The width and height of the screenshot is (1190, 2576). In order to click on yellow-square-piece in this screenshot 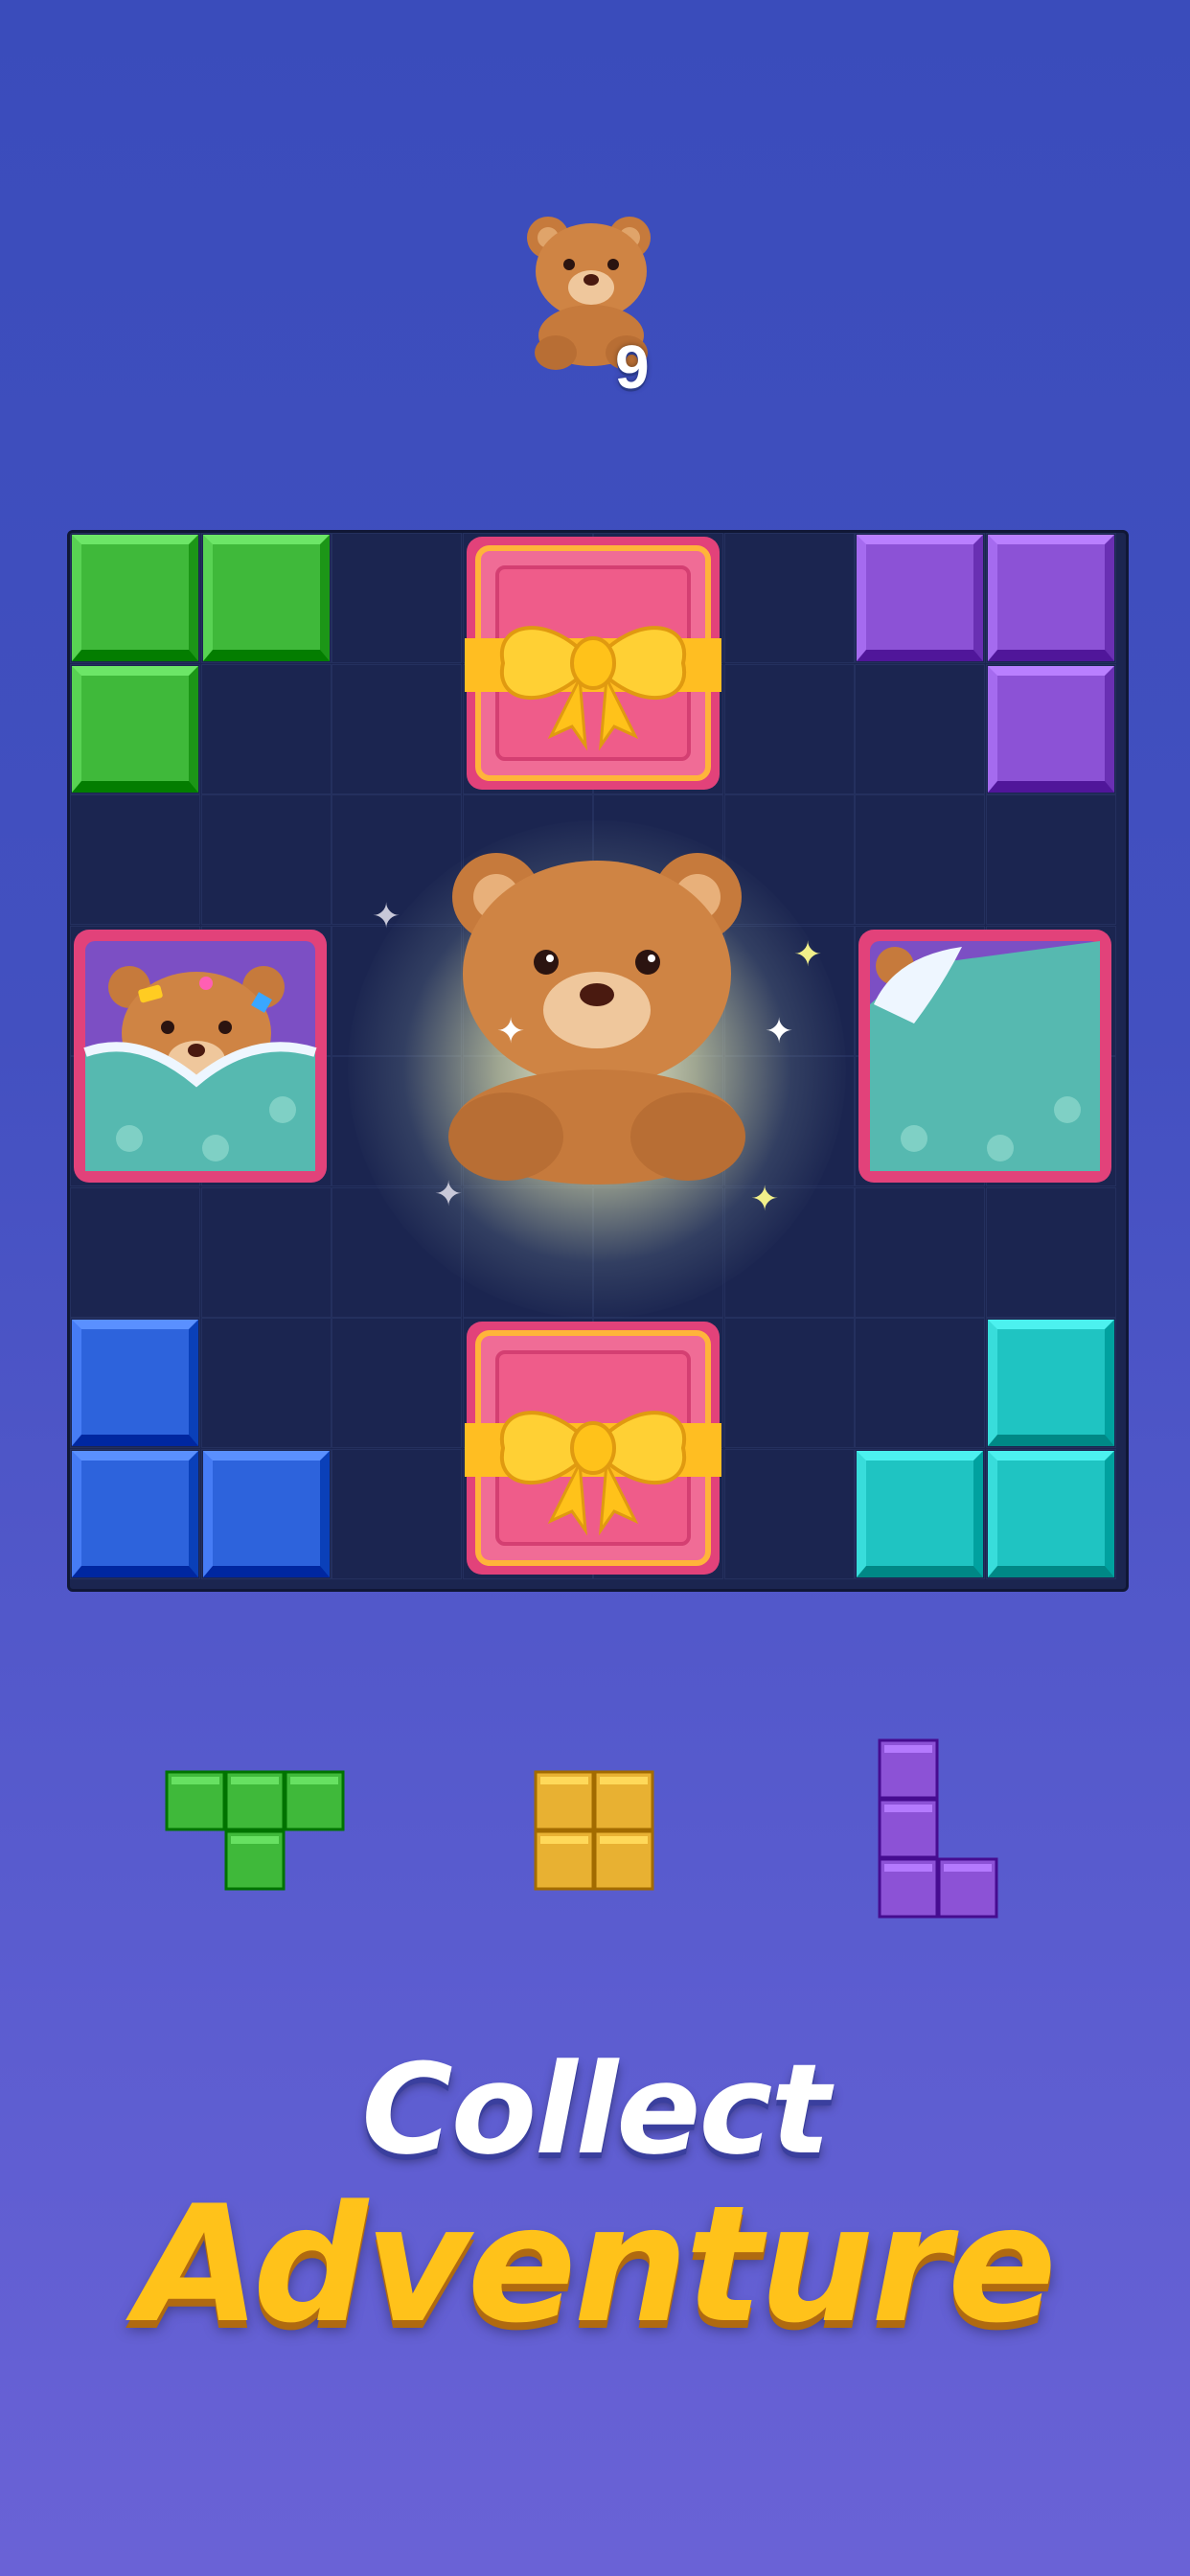, I will do `click(596, 1832)`.